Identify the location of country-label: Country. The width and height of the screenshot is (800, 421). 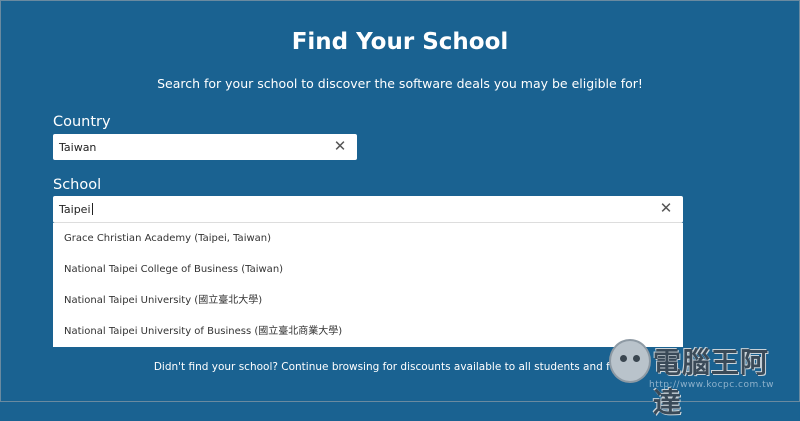
(82, 122).